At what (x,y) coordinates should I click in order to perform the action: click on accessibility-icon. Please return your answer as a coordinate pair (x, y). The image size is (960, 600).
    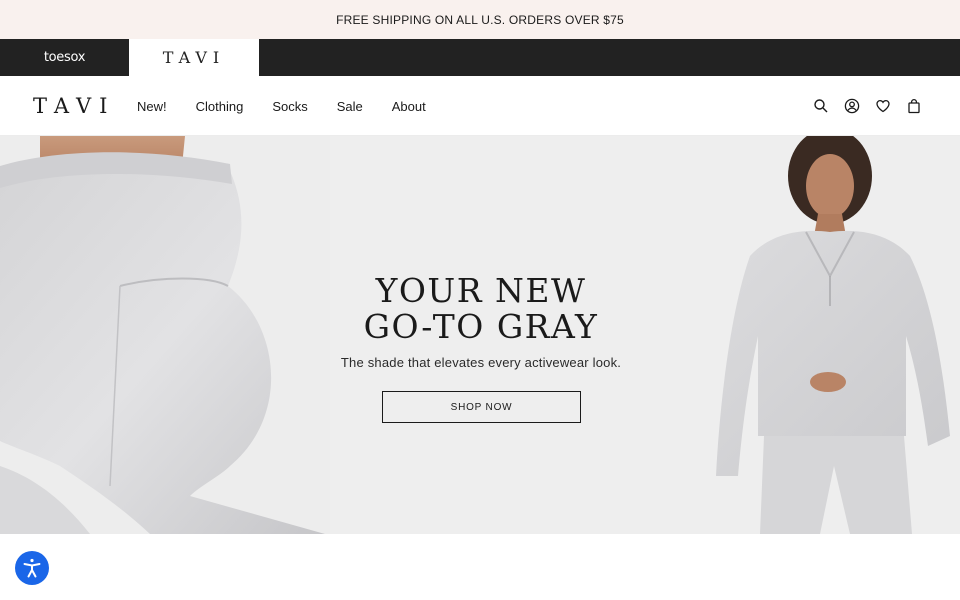
    Looking at the image, I should click on (32, 568).